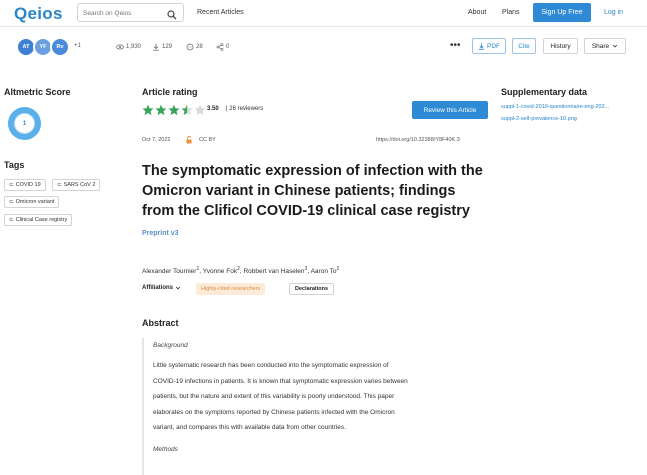  What do you see at coordinates (28, 185) in the screenshot?
I see `tag-label: COVID 19` at bounding box center [28, 185].